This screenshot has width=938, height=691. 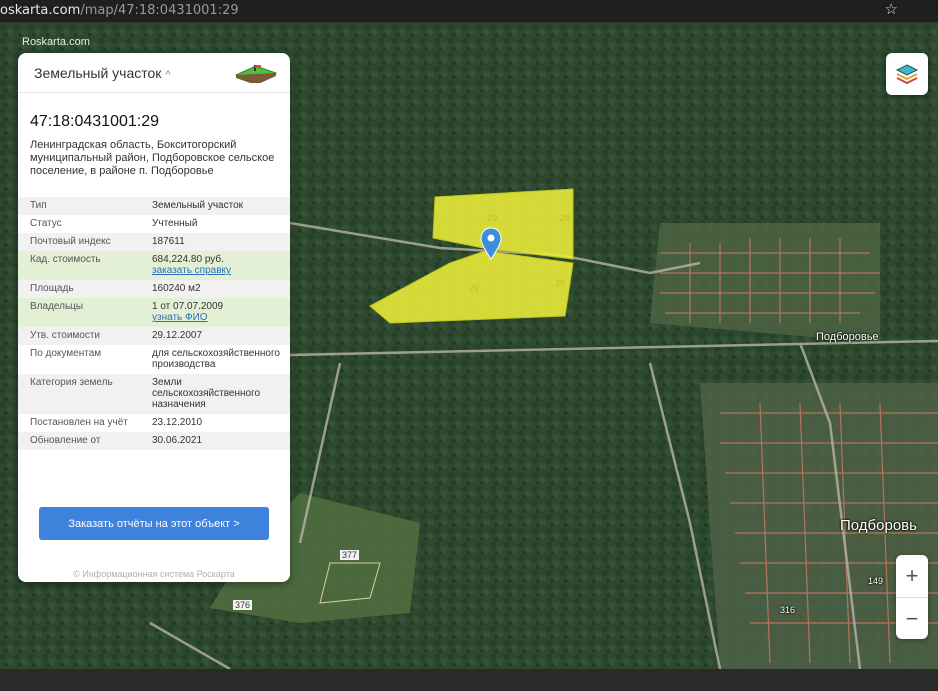 I want to click on browser-address-bar: oskarta.com/map/47:18:0431001:29 ☆, so click(x=469, y=11).